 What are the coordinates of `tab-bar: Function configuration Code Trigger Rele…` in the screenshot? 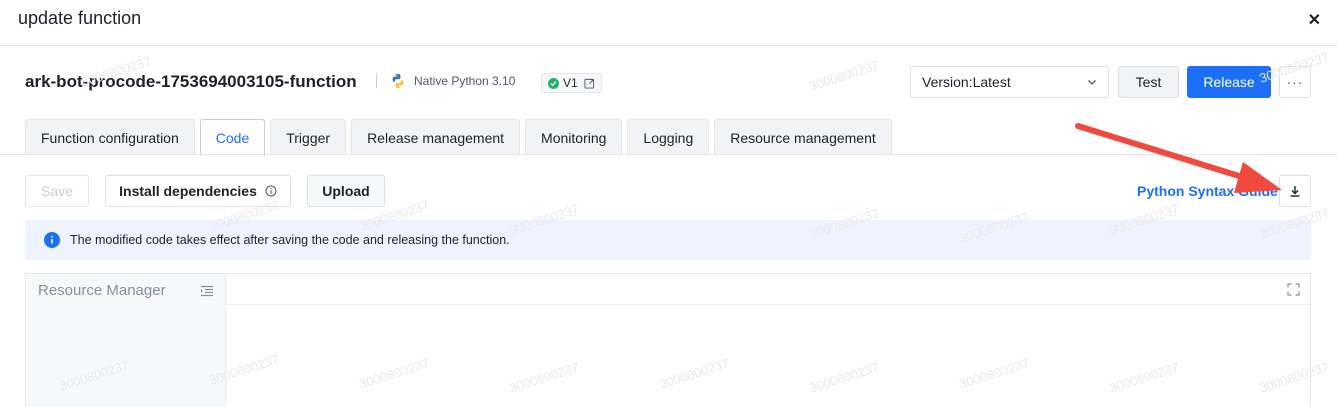 It's located at (461, 137).